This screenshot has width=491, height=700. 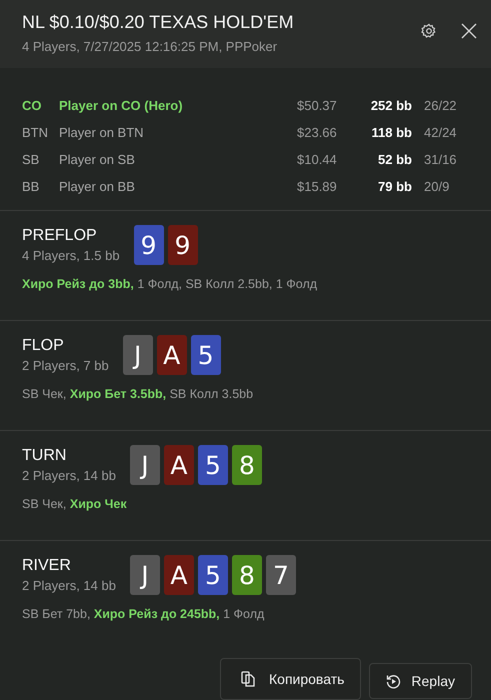 What do you see at coordinates (75, 504) in the screenshot?
I see `street-actions: SB Чек, Хиро Чек` at bounding box center [75, 504].